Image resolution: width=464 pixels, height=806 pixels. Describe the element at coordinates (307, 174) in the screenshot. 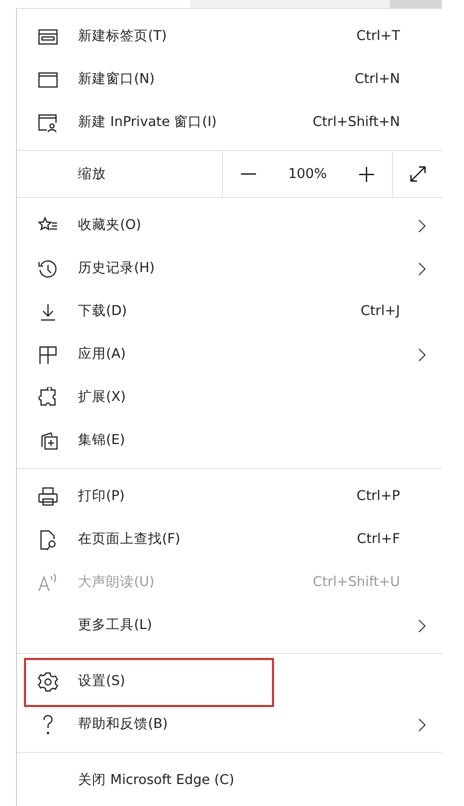

I see `zoom-value: 100%` at that location.